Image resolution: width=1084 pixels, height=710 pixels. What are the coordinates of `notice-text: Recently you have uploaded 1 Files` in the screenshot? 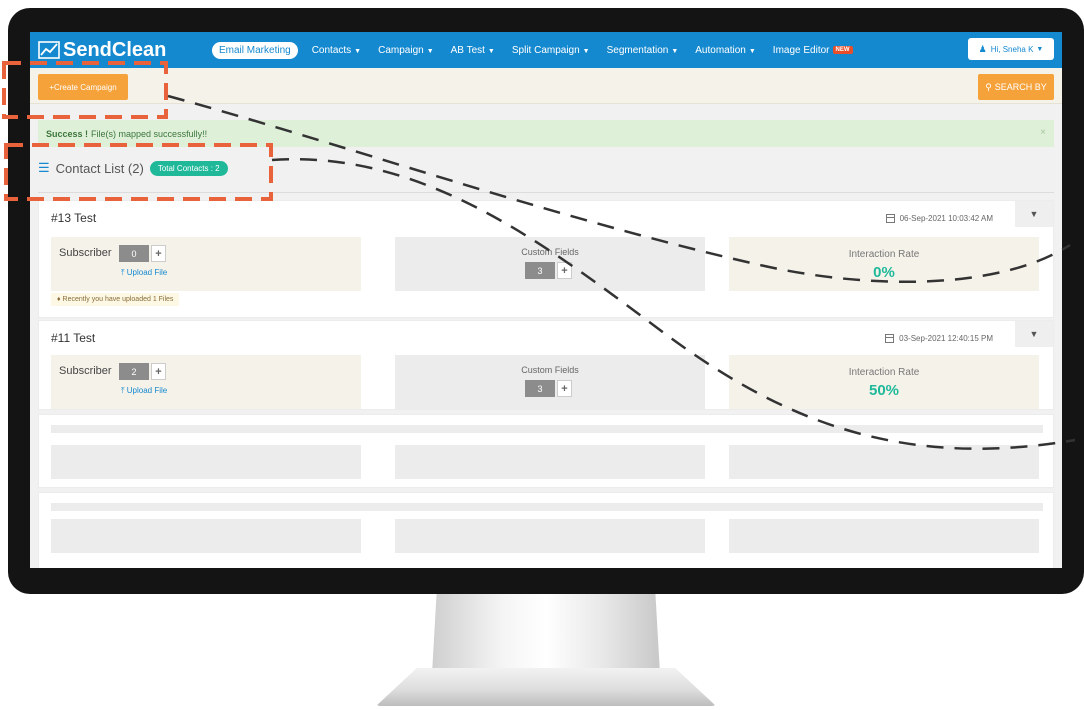 It's located at (118, 299).